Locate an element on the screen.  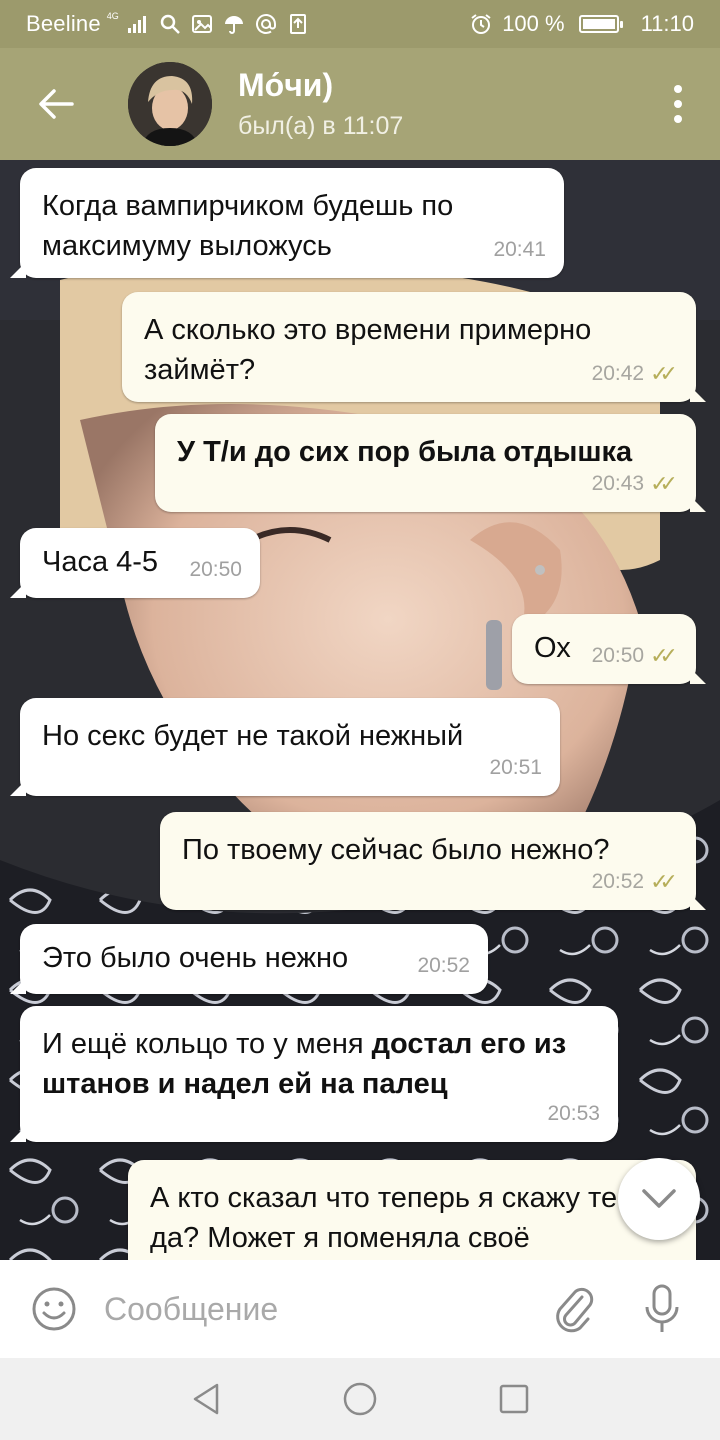
upload-icon is located at coordinates (298, 24).